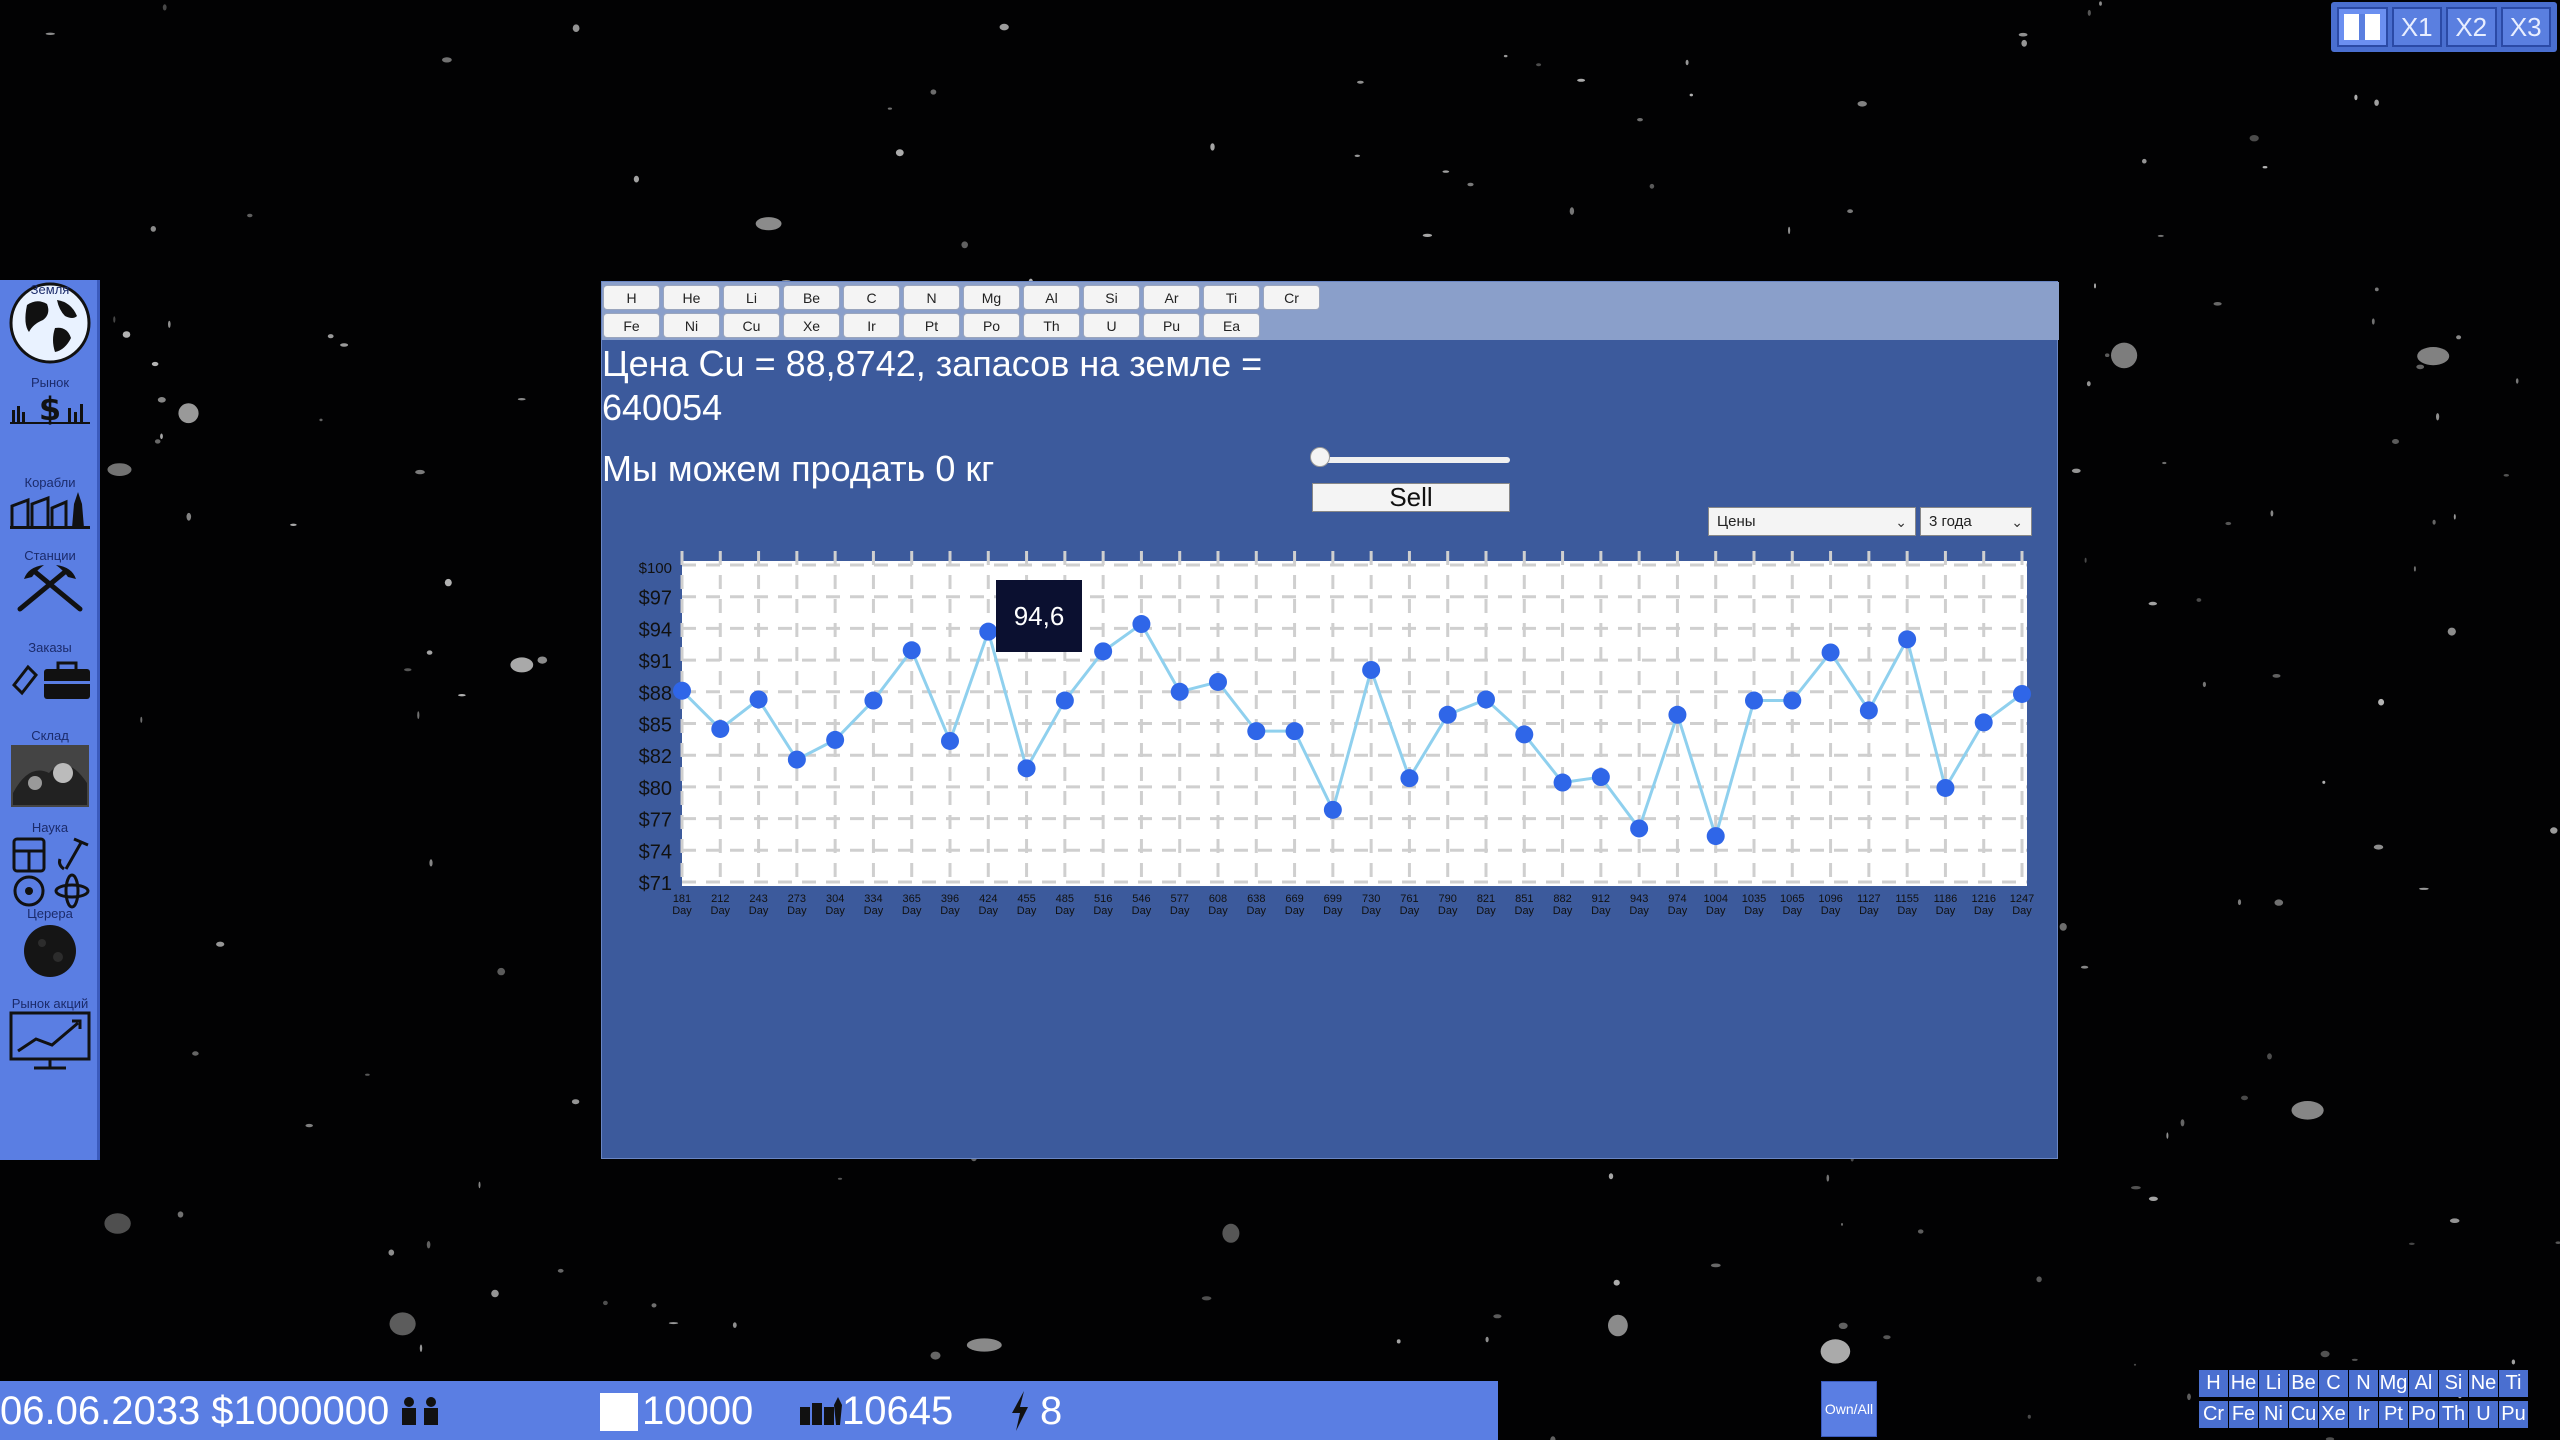 The width and height of the screenshot is (2560, 1440). Describe the element at coordinates (51, 680) in the screenshot. I see `orders-icon` at that location.